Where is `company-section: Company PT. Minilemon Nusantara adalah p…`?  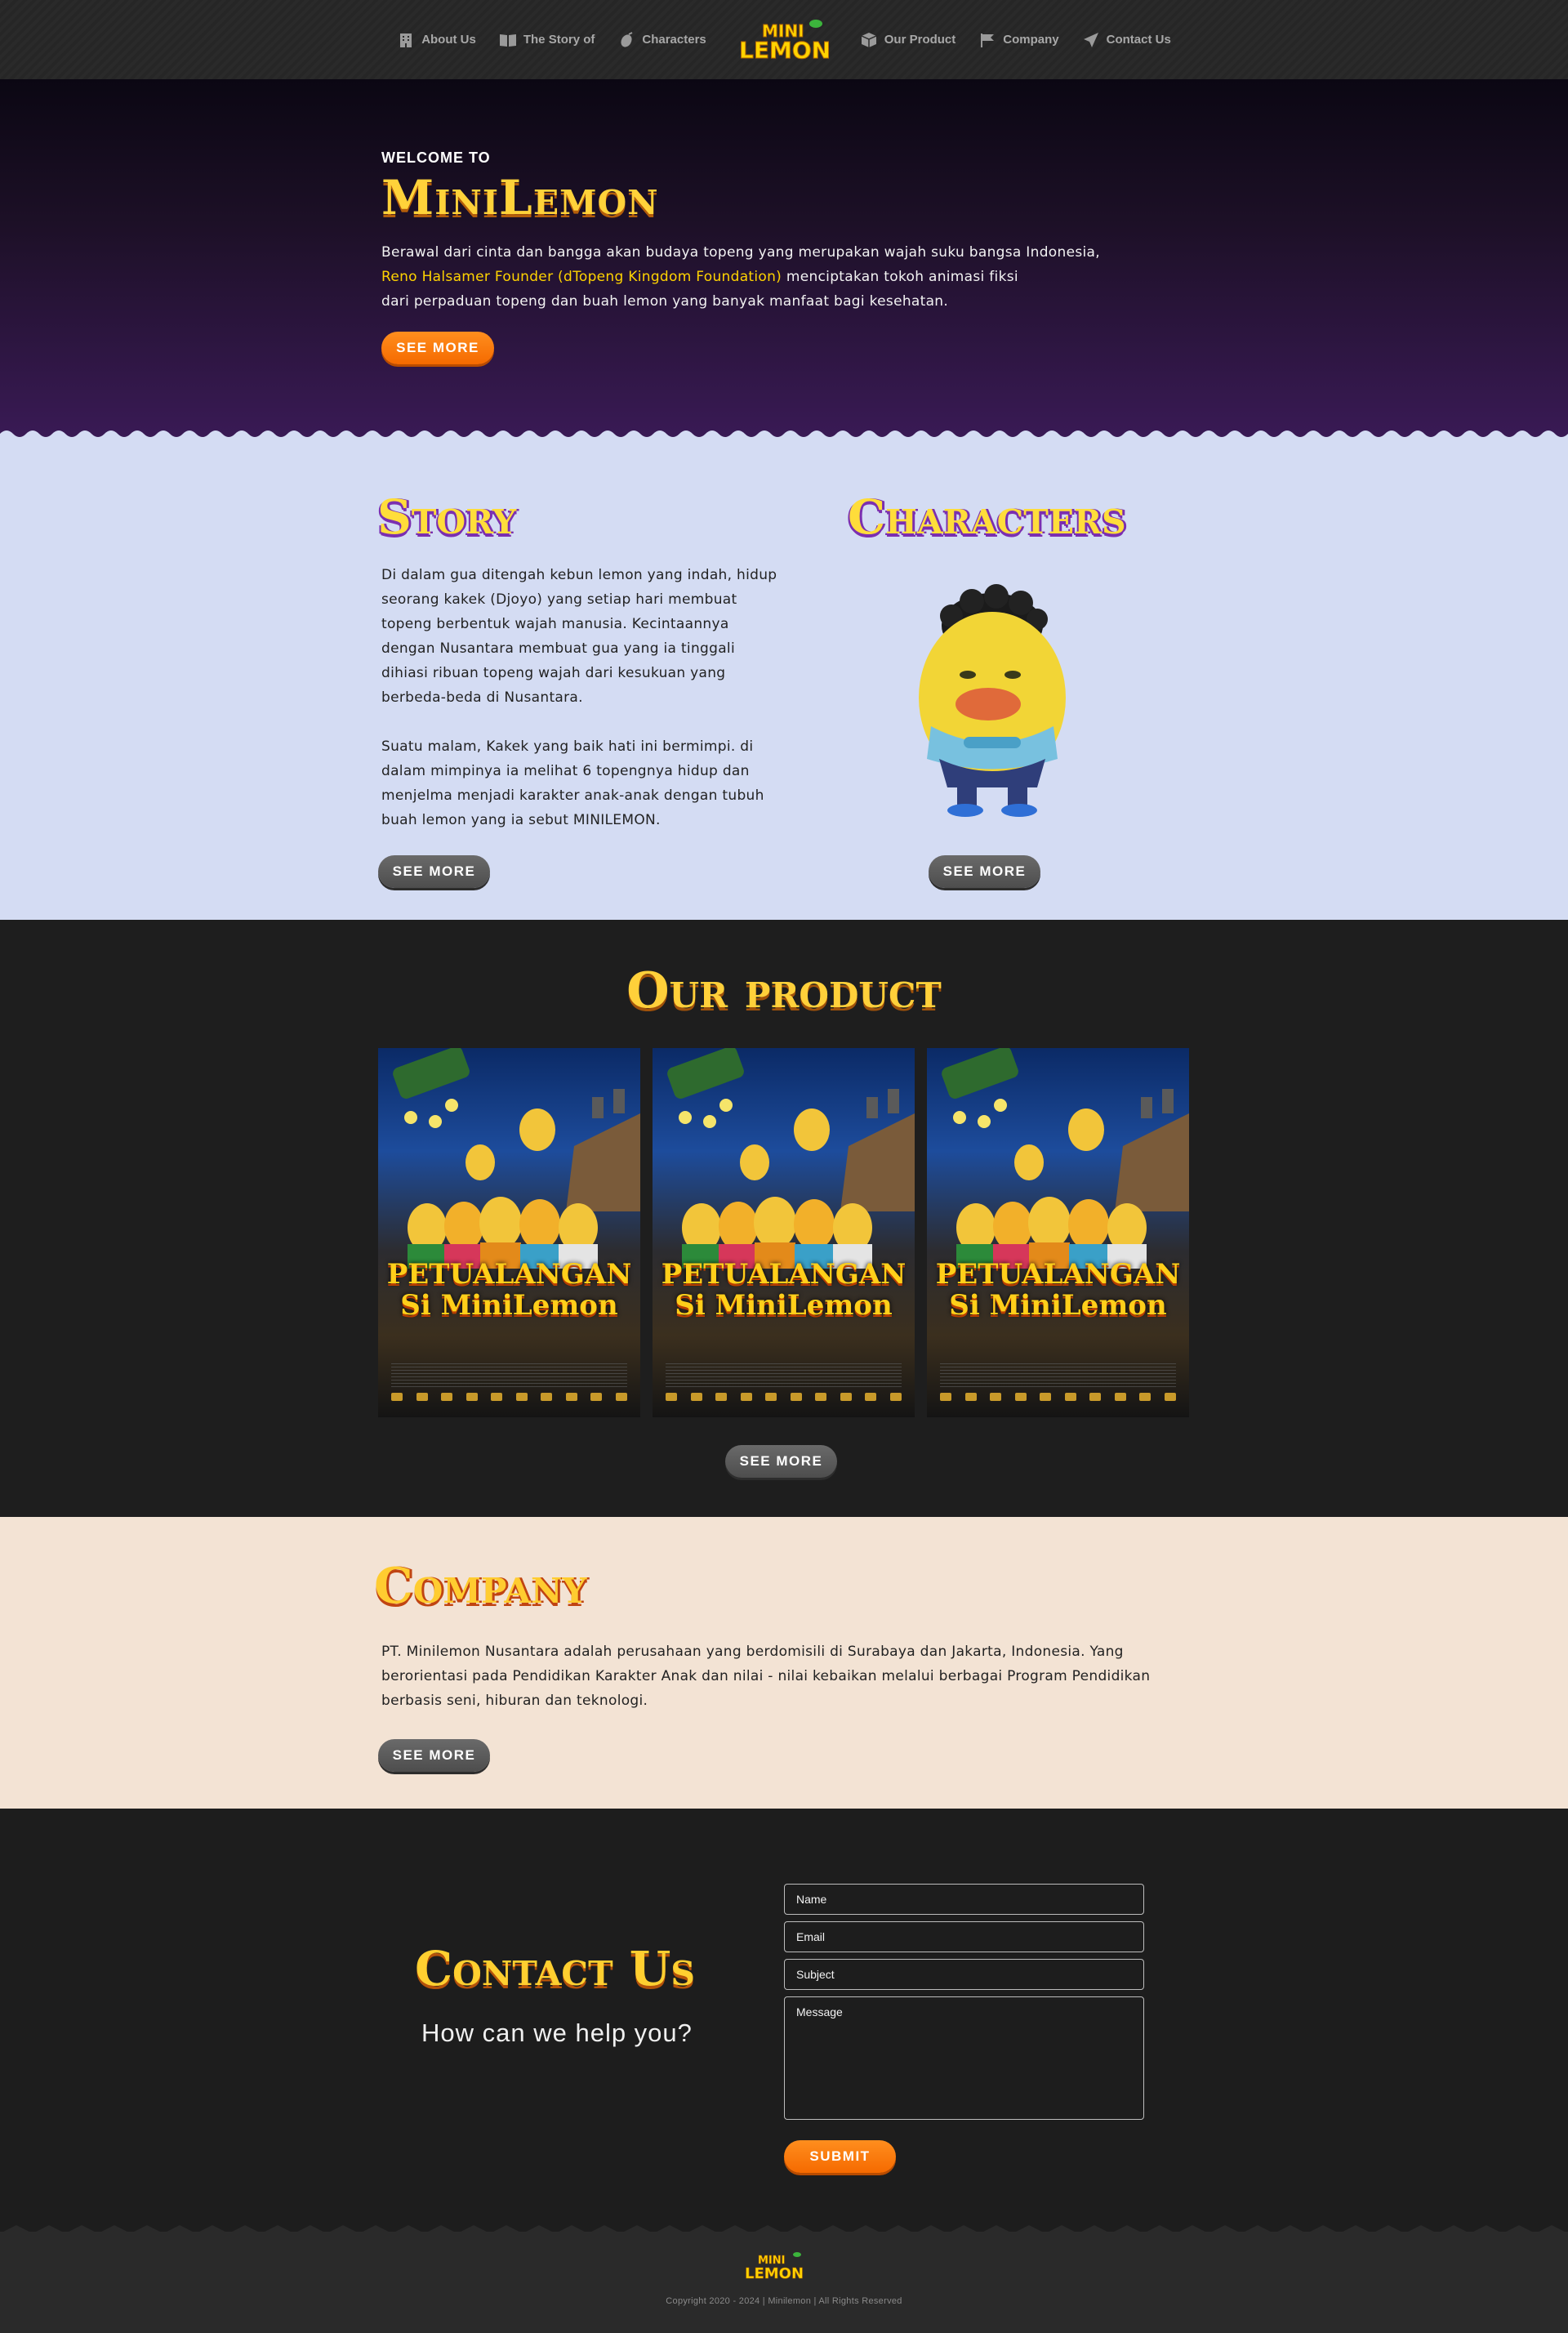 company-section: Company PT. Minilemon Nusantara adalah p… is located at coordinates (784, 1663).